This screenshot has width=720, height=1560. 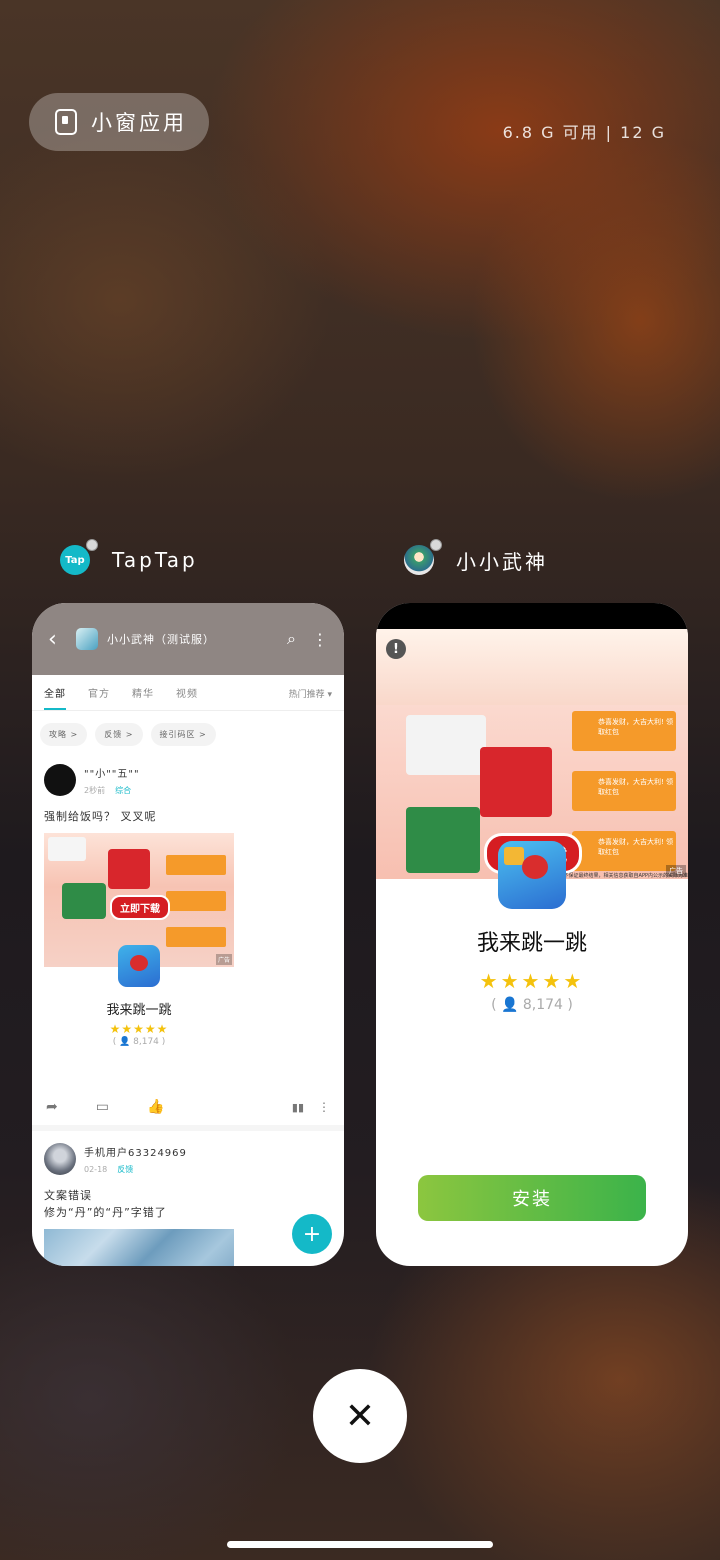 I want to click on warning-icon: !, so click(x=396, y=649).